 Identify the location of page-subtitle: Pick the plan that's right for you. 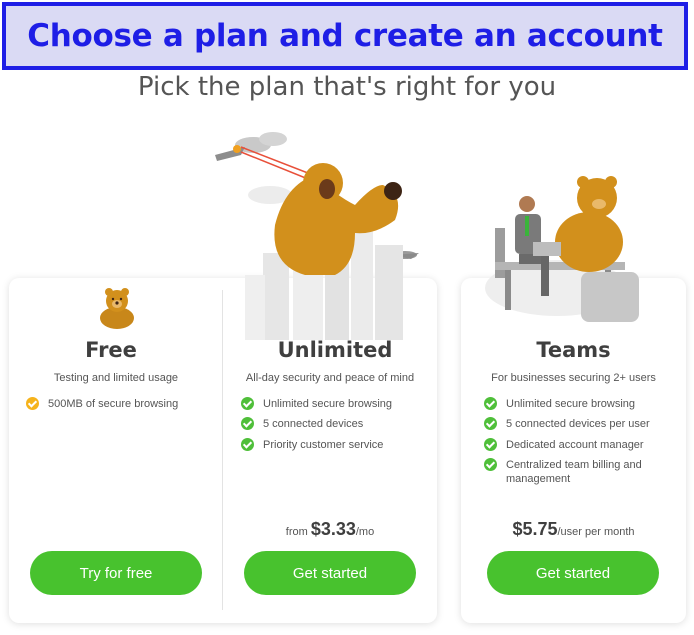
(347, 87).